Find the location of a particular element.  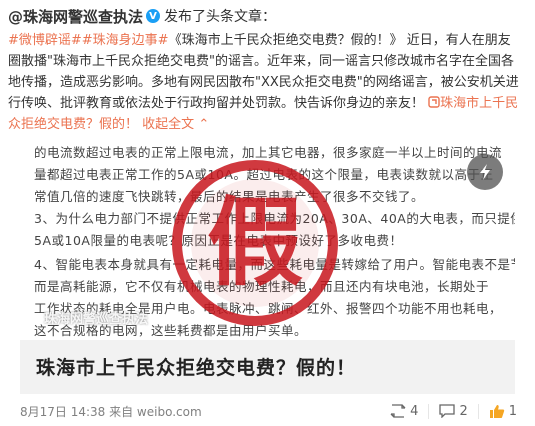

fake-stamp: 假 is located at coordinates (255, 243).